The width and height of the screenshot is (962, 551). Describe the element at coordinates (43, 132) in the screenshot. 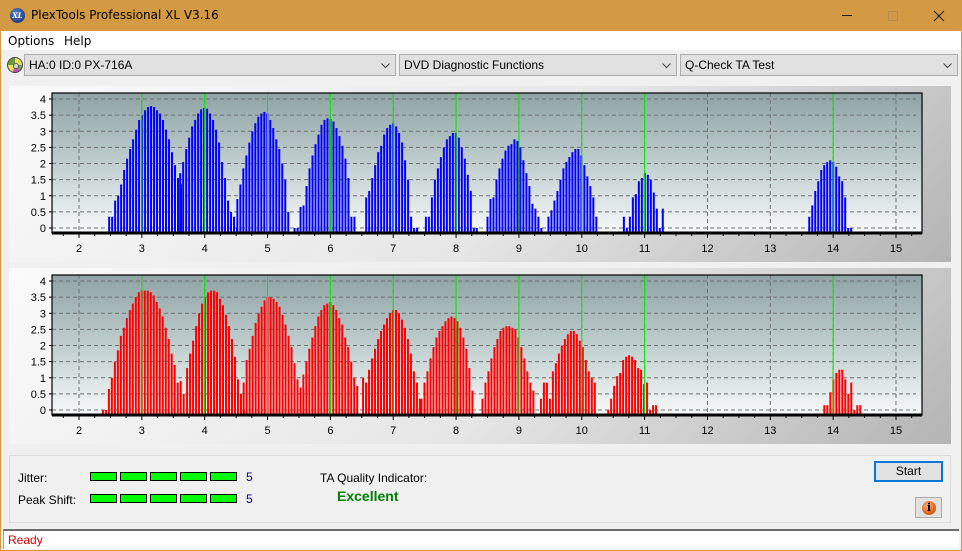

I see `y-tick-label: 3` at that location.